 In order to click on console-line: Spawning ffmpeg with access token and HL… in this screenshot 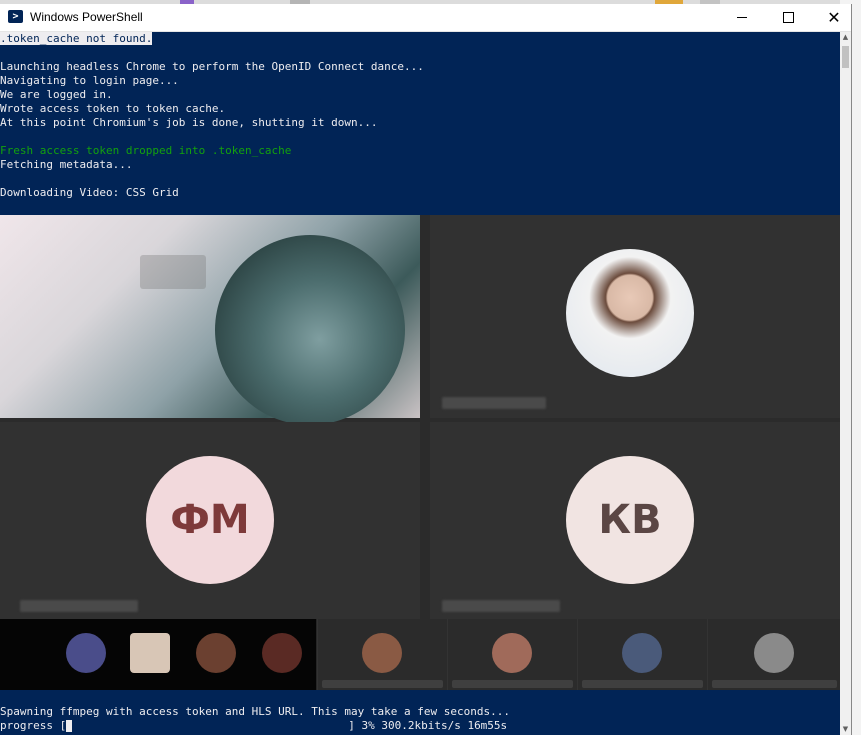, I will do `click(255, 711)`.